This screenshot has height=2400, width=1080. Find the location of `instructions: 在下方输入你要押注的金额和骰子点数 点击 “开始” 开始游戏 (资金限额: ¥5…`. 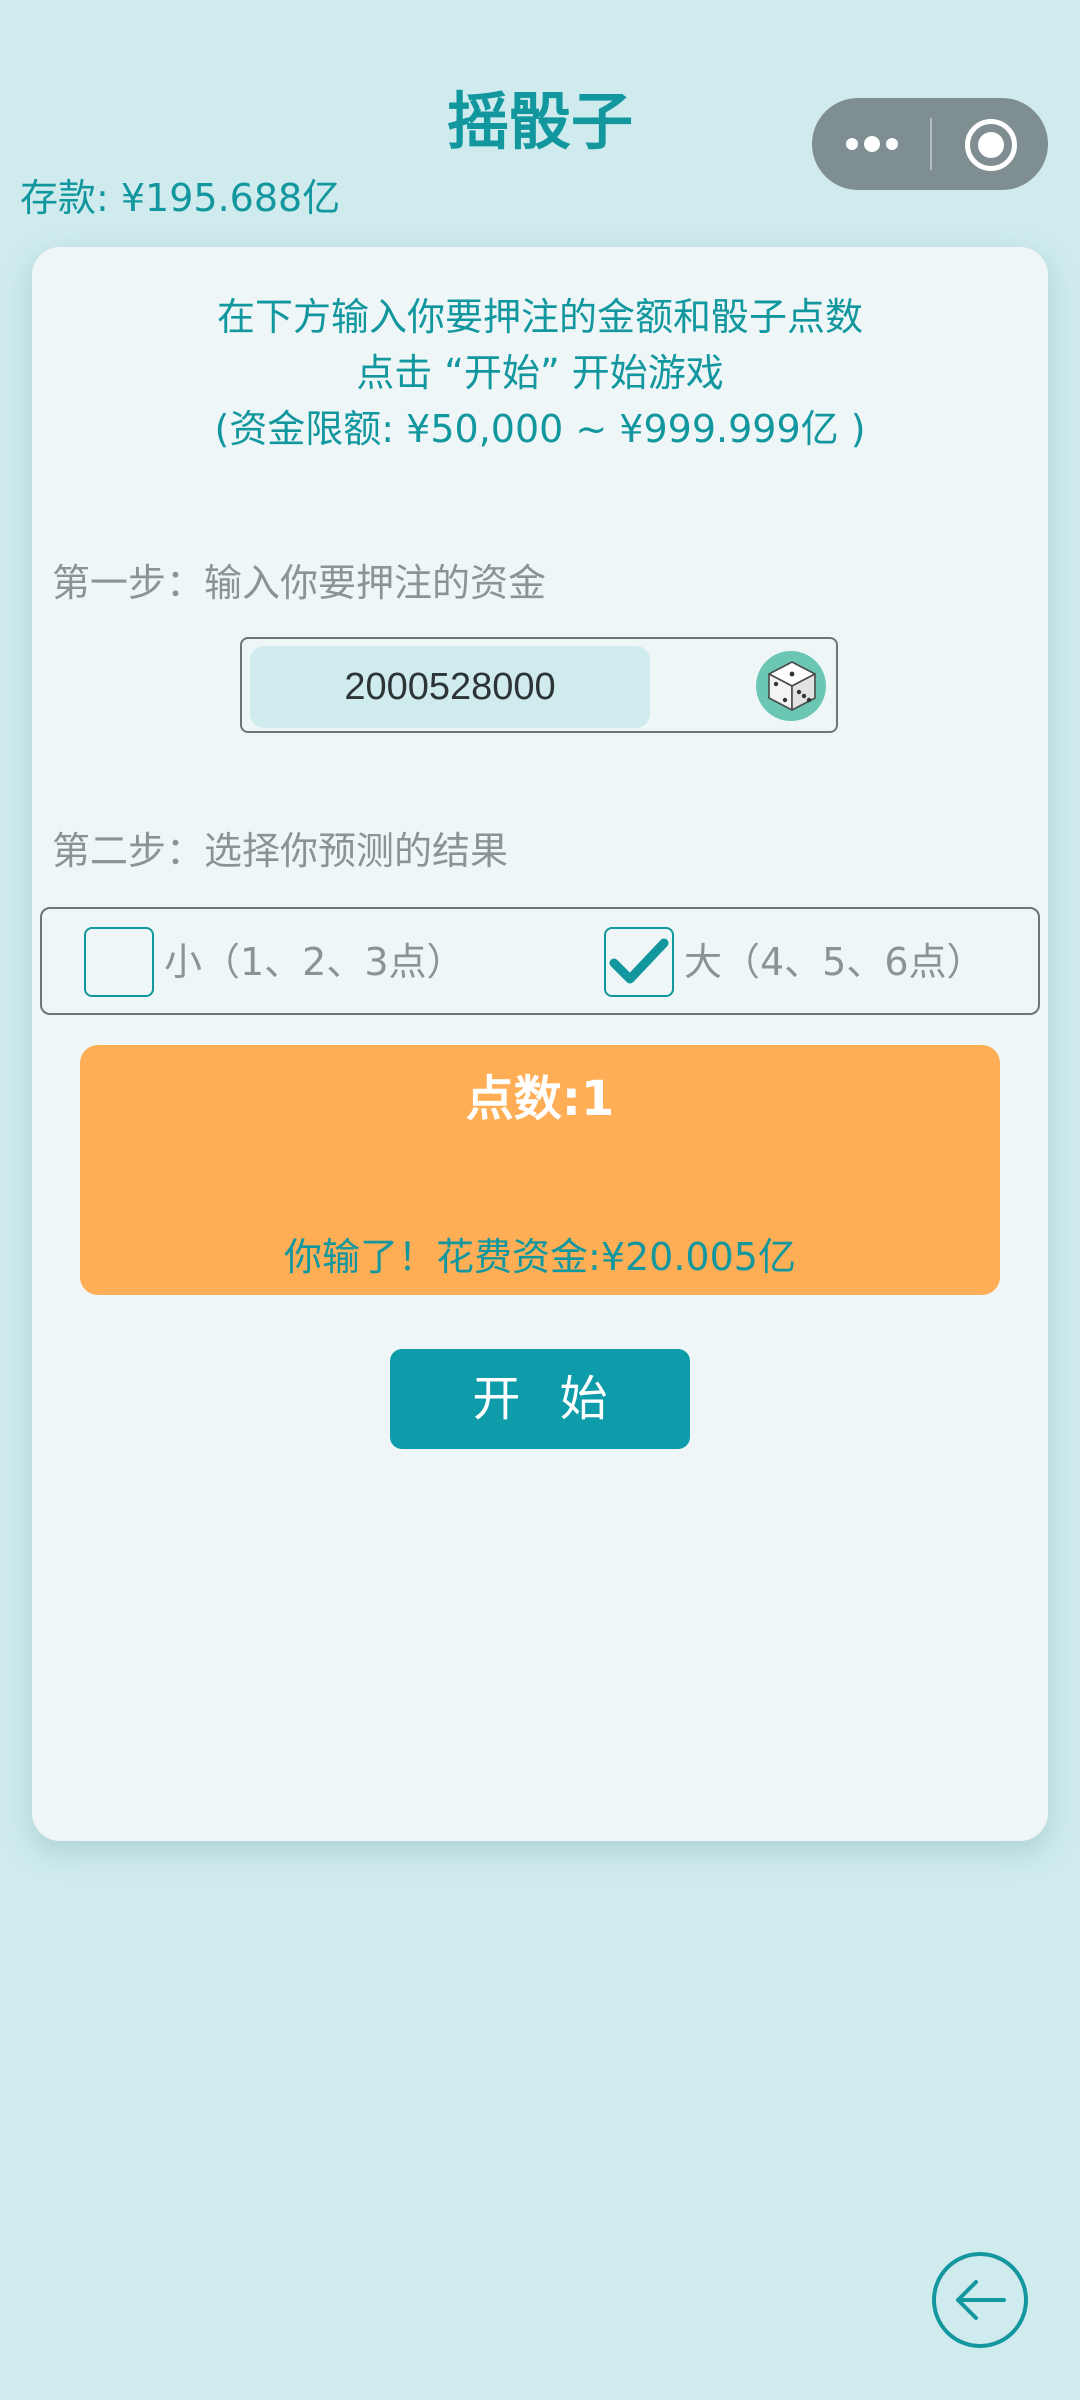

instructions: 在下方输入你要押注的金额和骰子点数 点击 “开始” 开始游戏 (资金限额: ¥5… is located at coordinates (540, 373).